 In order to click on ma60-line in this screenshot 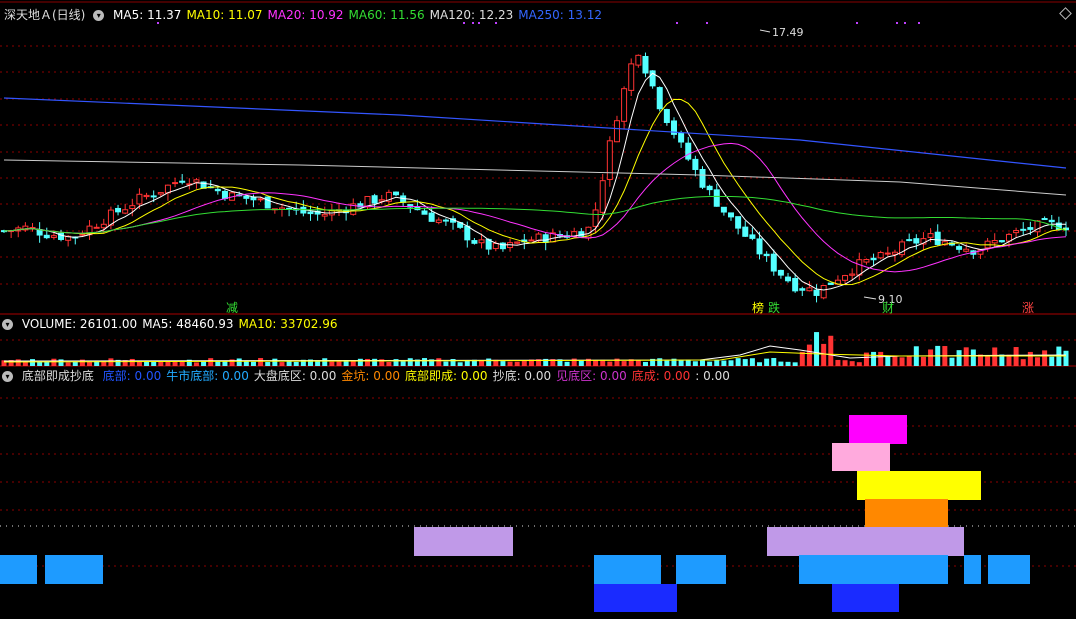, I will do `click(535, 214)`.